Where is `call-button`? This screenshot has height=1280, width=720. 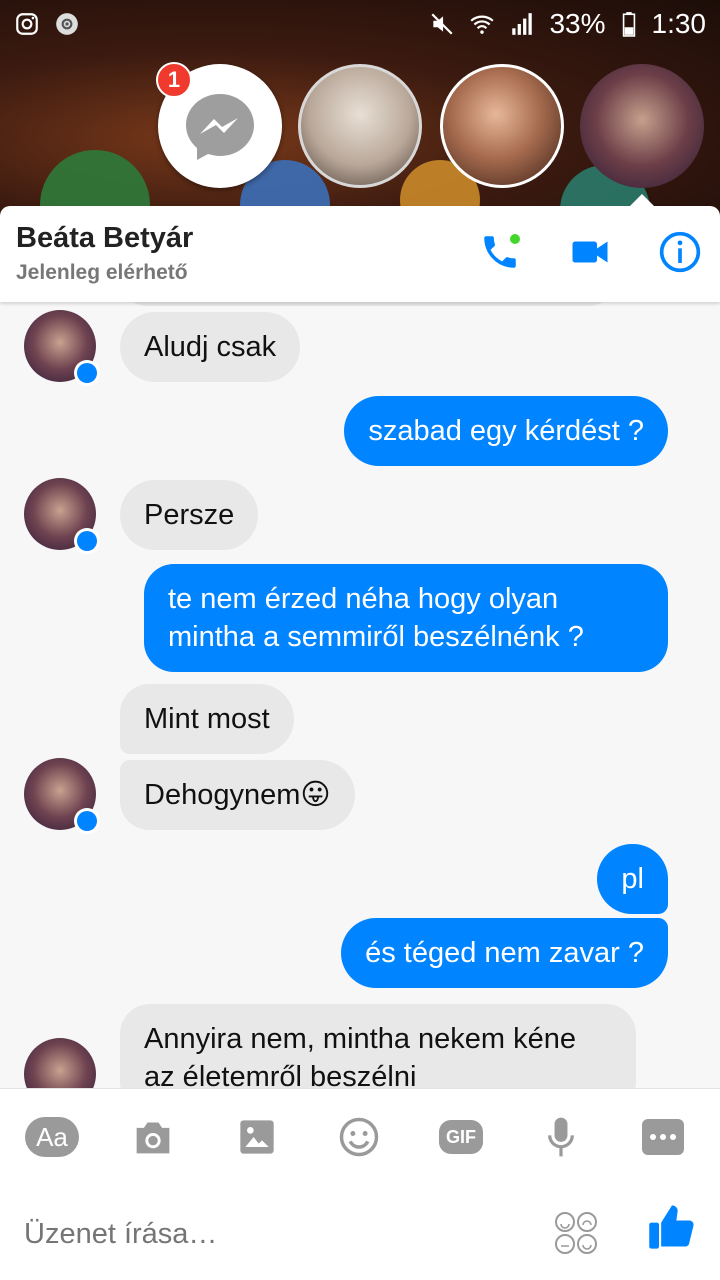
call-button is located at coordinates (500, 252).